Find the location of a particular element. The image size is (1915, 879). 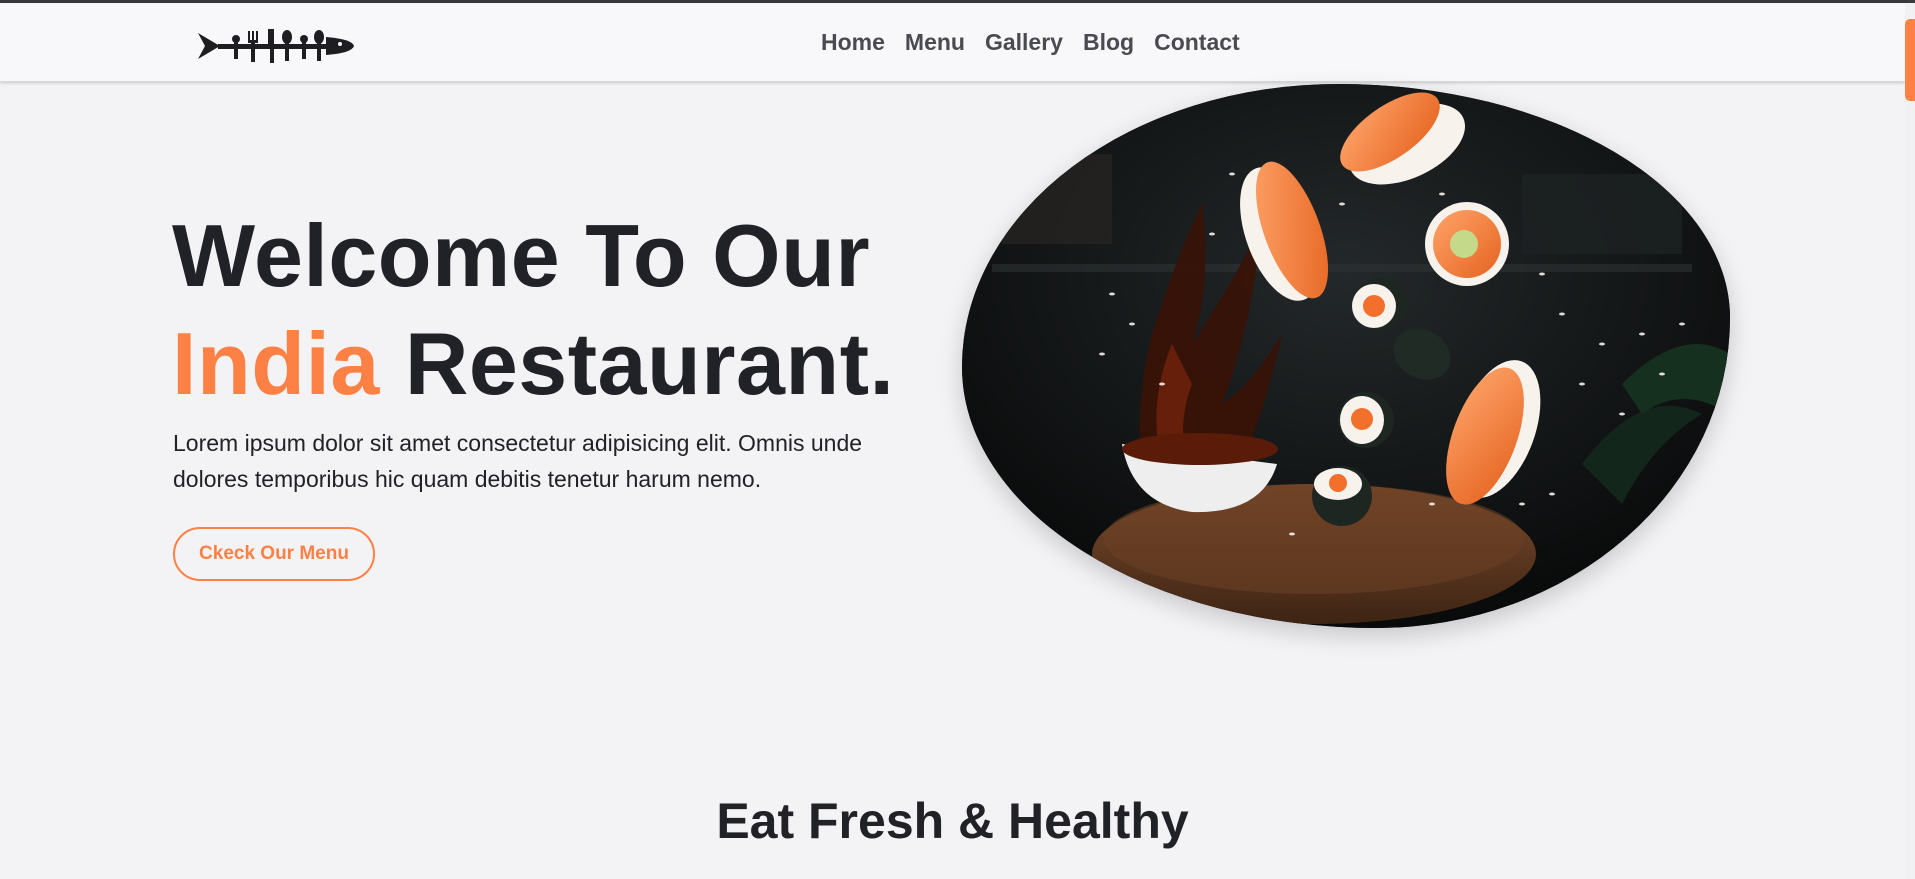

nav-link-home: Home is located at coordinates (853, 42).